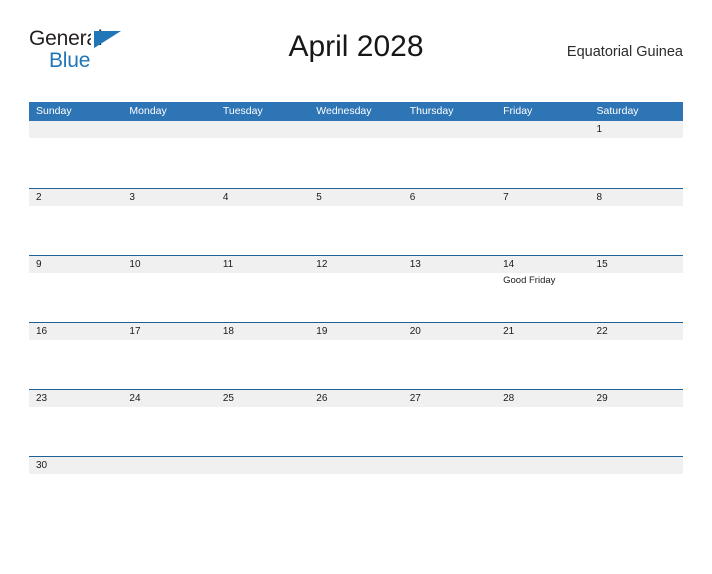  What do you see at coordinates (542, 289) in the screenshot?
I see `day-cell-14: 14 Good Friday` at bounding box center [542, 289].